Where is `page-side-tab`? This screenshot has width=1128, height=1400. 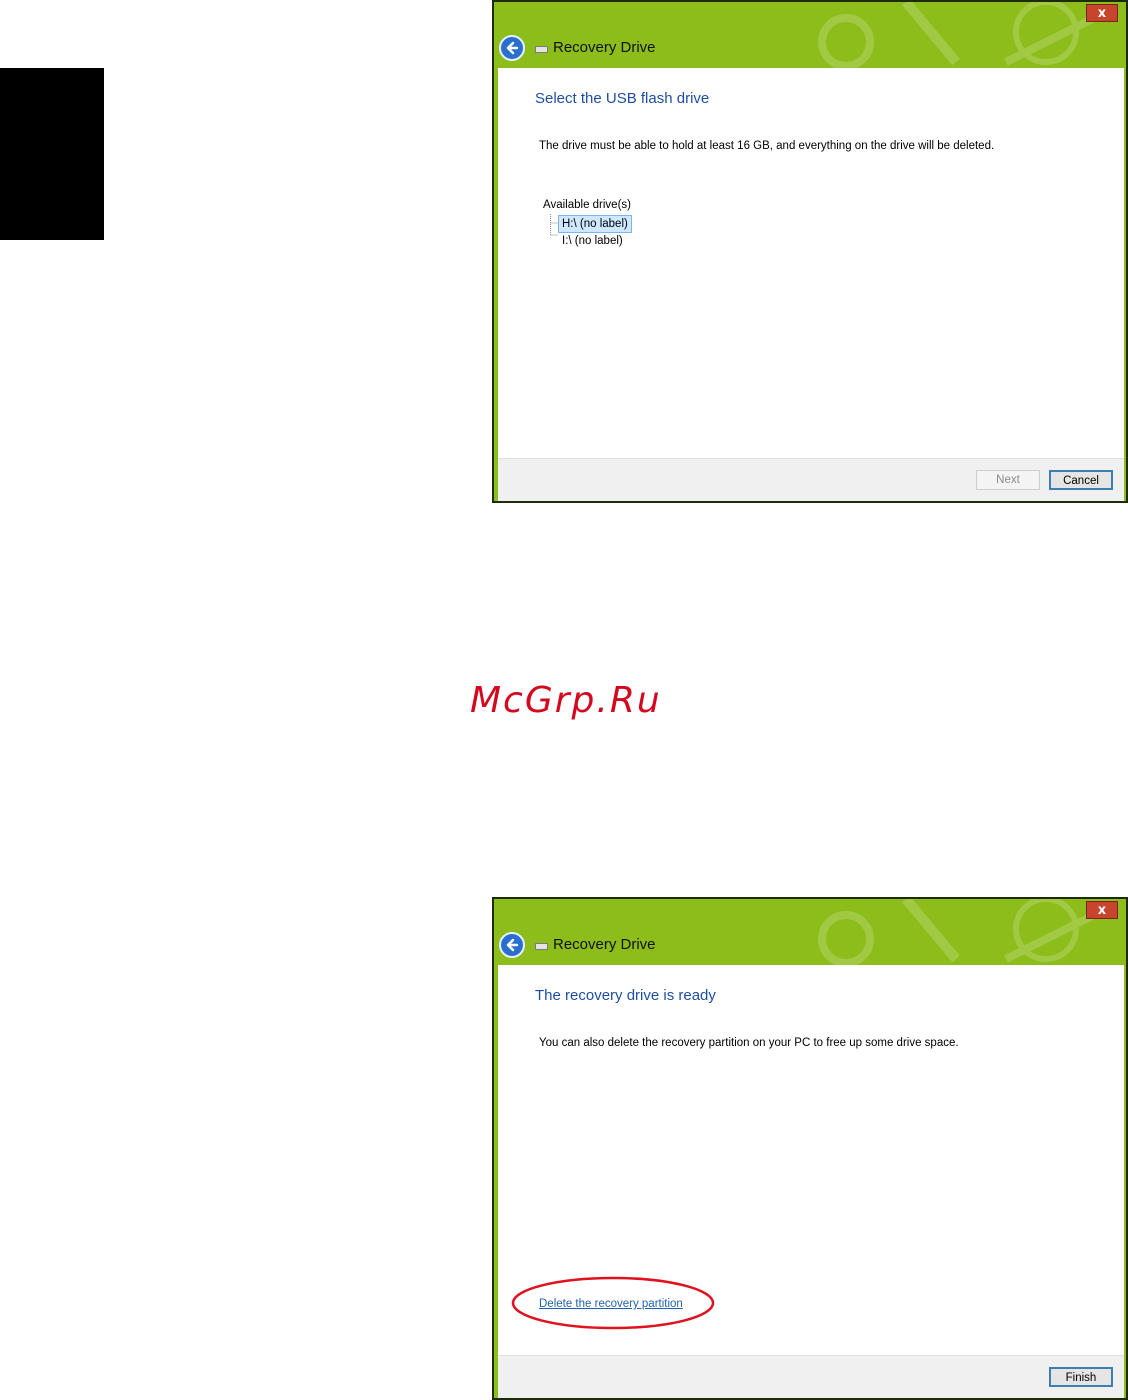 page-side-tab is located at coordinates (52, 154).